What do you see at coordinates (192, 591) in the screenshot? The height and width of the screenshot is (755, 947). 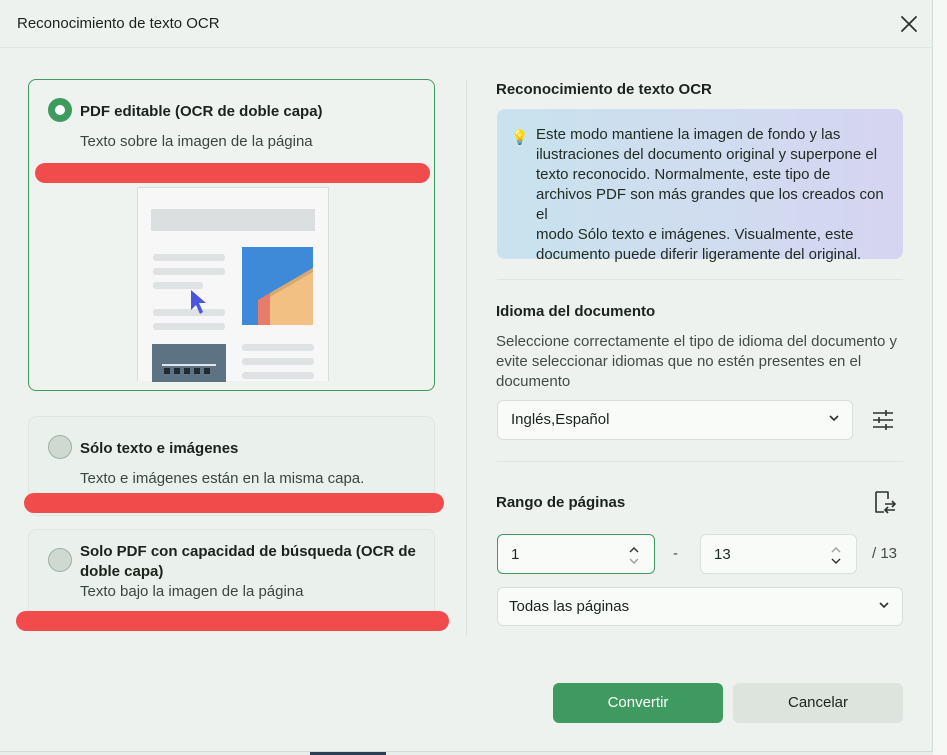 I see `option-subtitle: Texto bajo la imagen de la página` at bounding box center [192, 591].